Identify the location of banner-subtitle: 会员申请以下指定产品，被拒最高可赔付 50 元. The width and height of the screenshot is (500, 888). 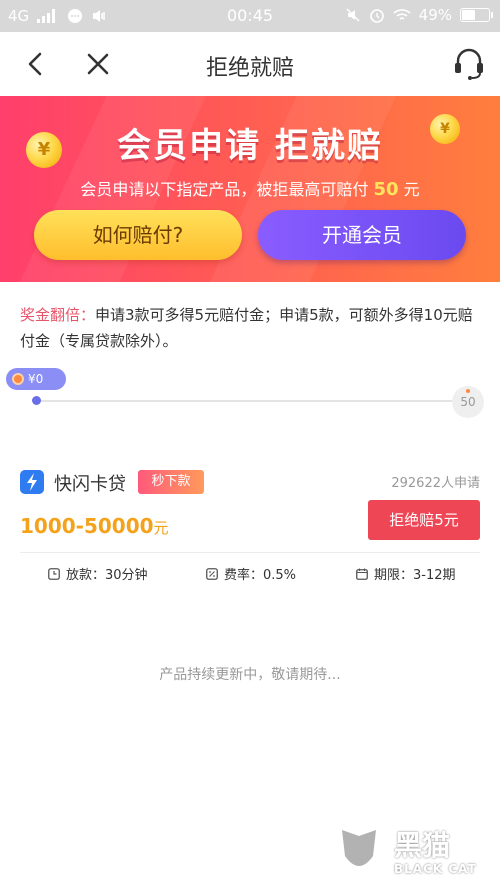
(250, 188).